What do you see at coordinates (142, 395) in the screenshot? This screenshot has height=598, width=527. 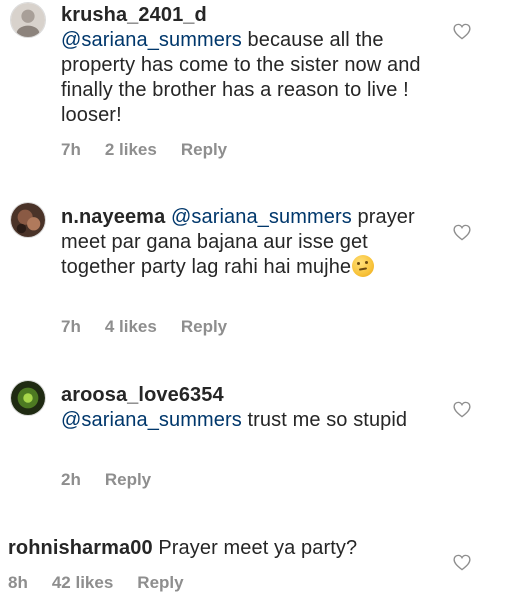 I see `comment-username: aroosa_love6354` at bounding box center [142, 395].